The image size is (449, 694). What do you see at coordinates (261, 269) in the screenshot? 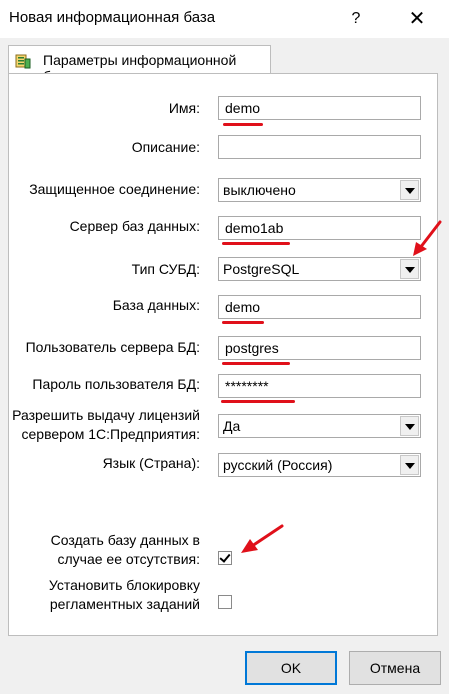
I see `dbms-type-value: PostgreSQL` at bounding box center [261, 269].